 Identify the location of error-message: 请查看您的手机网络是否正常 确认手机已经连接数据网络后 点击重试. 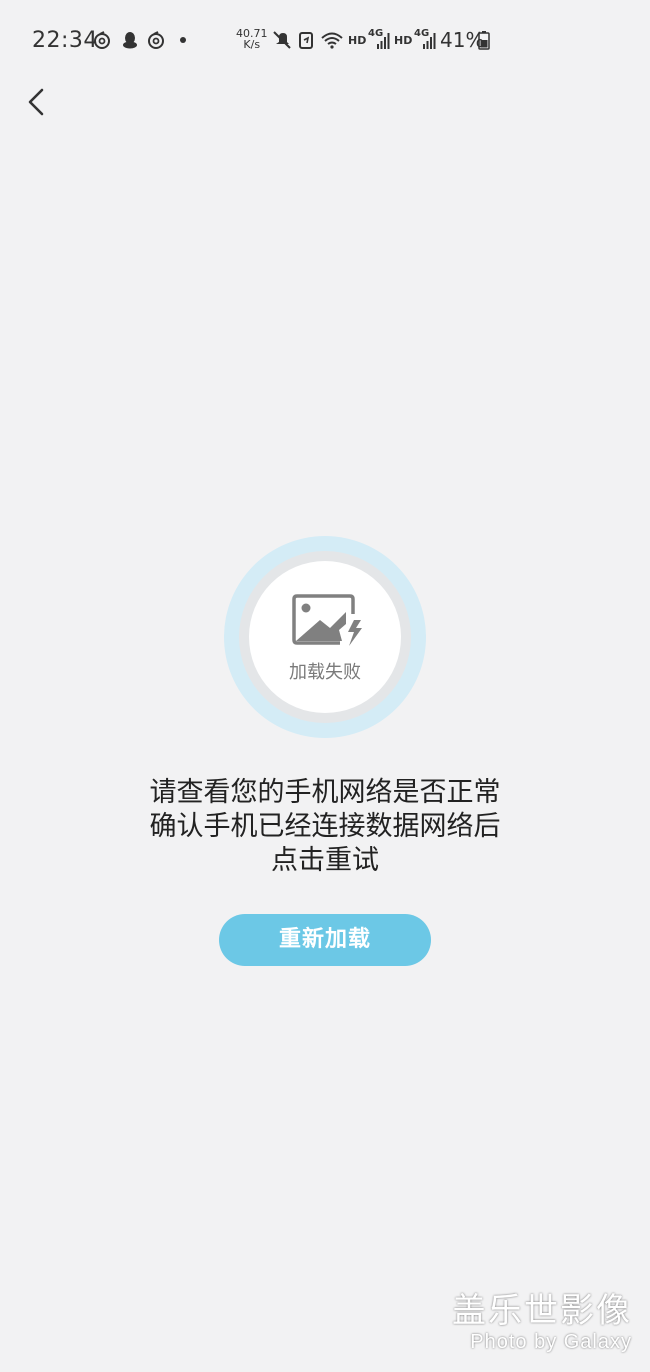
(325, 827).